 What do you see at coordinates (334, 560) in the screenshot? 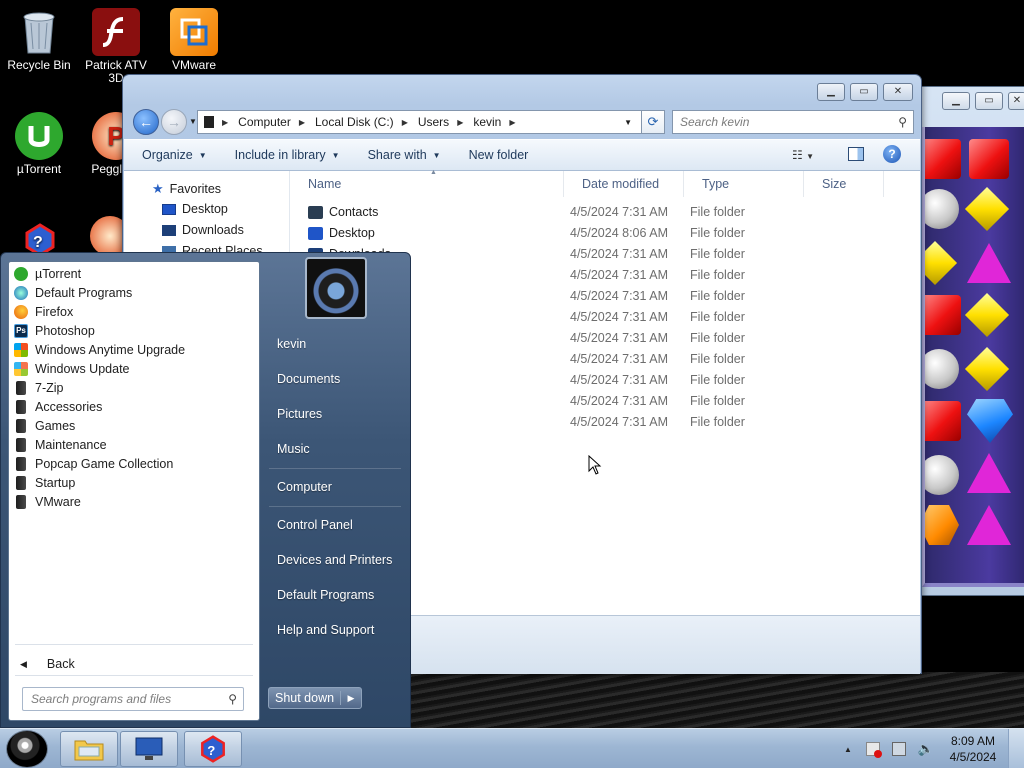
I see `start-item-devices-printers: Devices and Printers` at bounding box center [334, 560].